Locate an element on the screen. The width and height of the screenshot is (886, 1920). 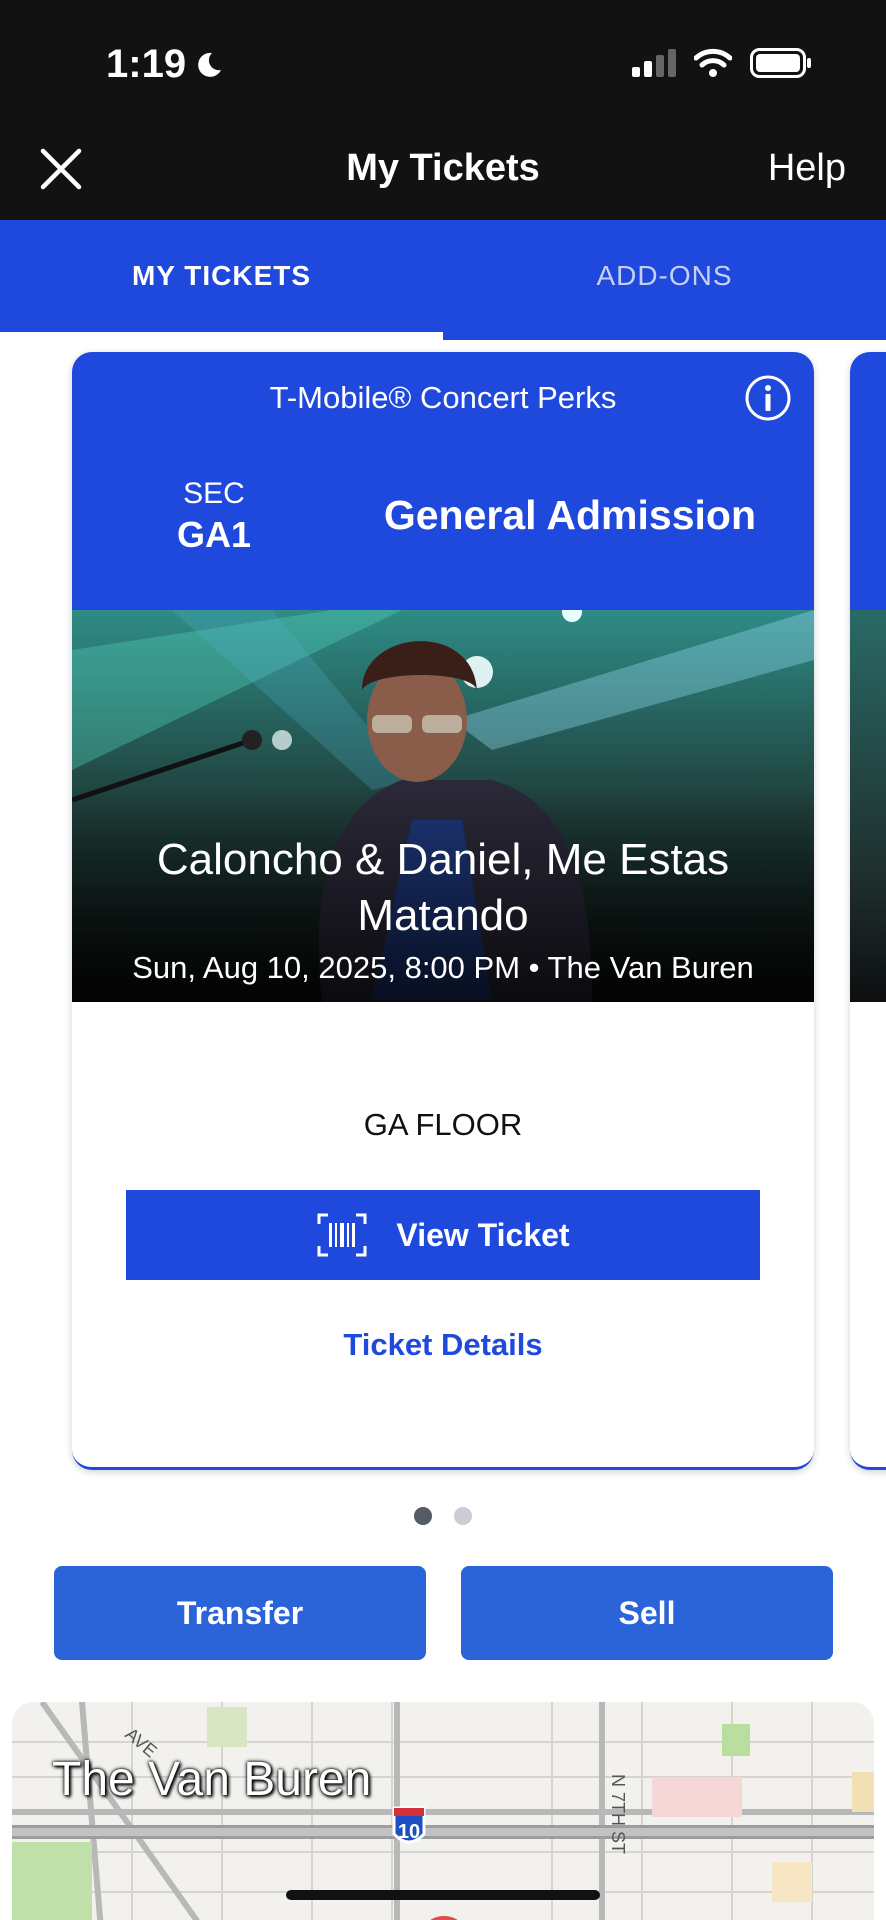
transfer-button: Transfer is located at coordinates (240, 1613).